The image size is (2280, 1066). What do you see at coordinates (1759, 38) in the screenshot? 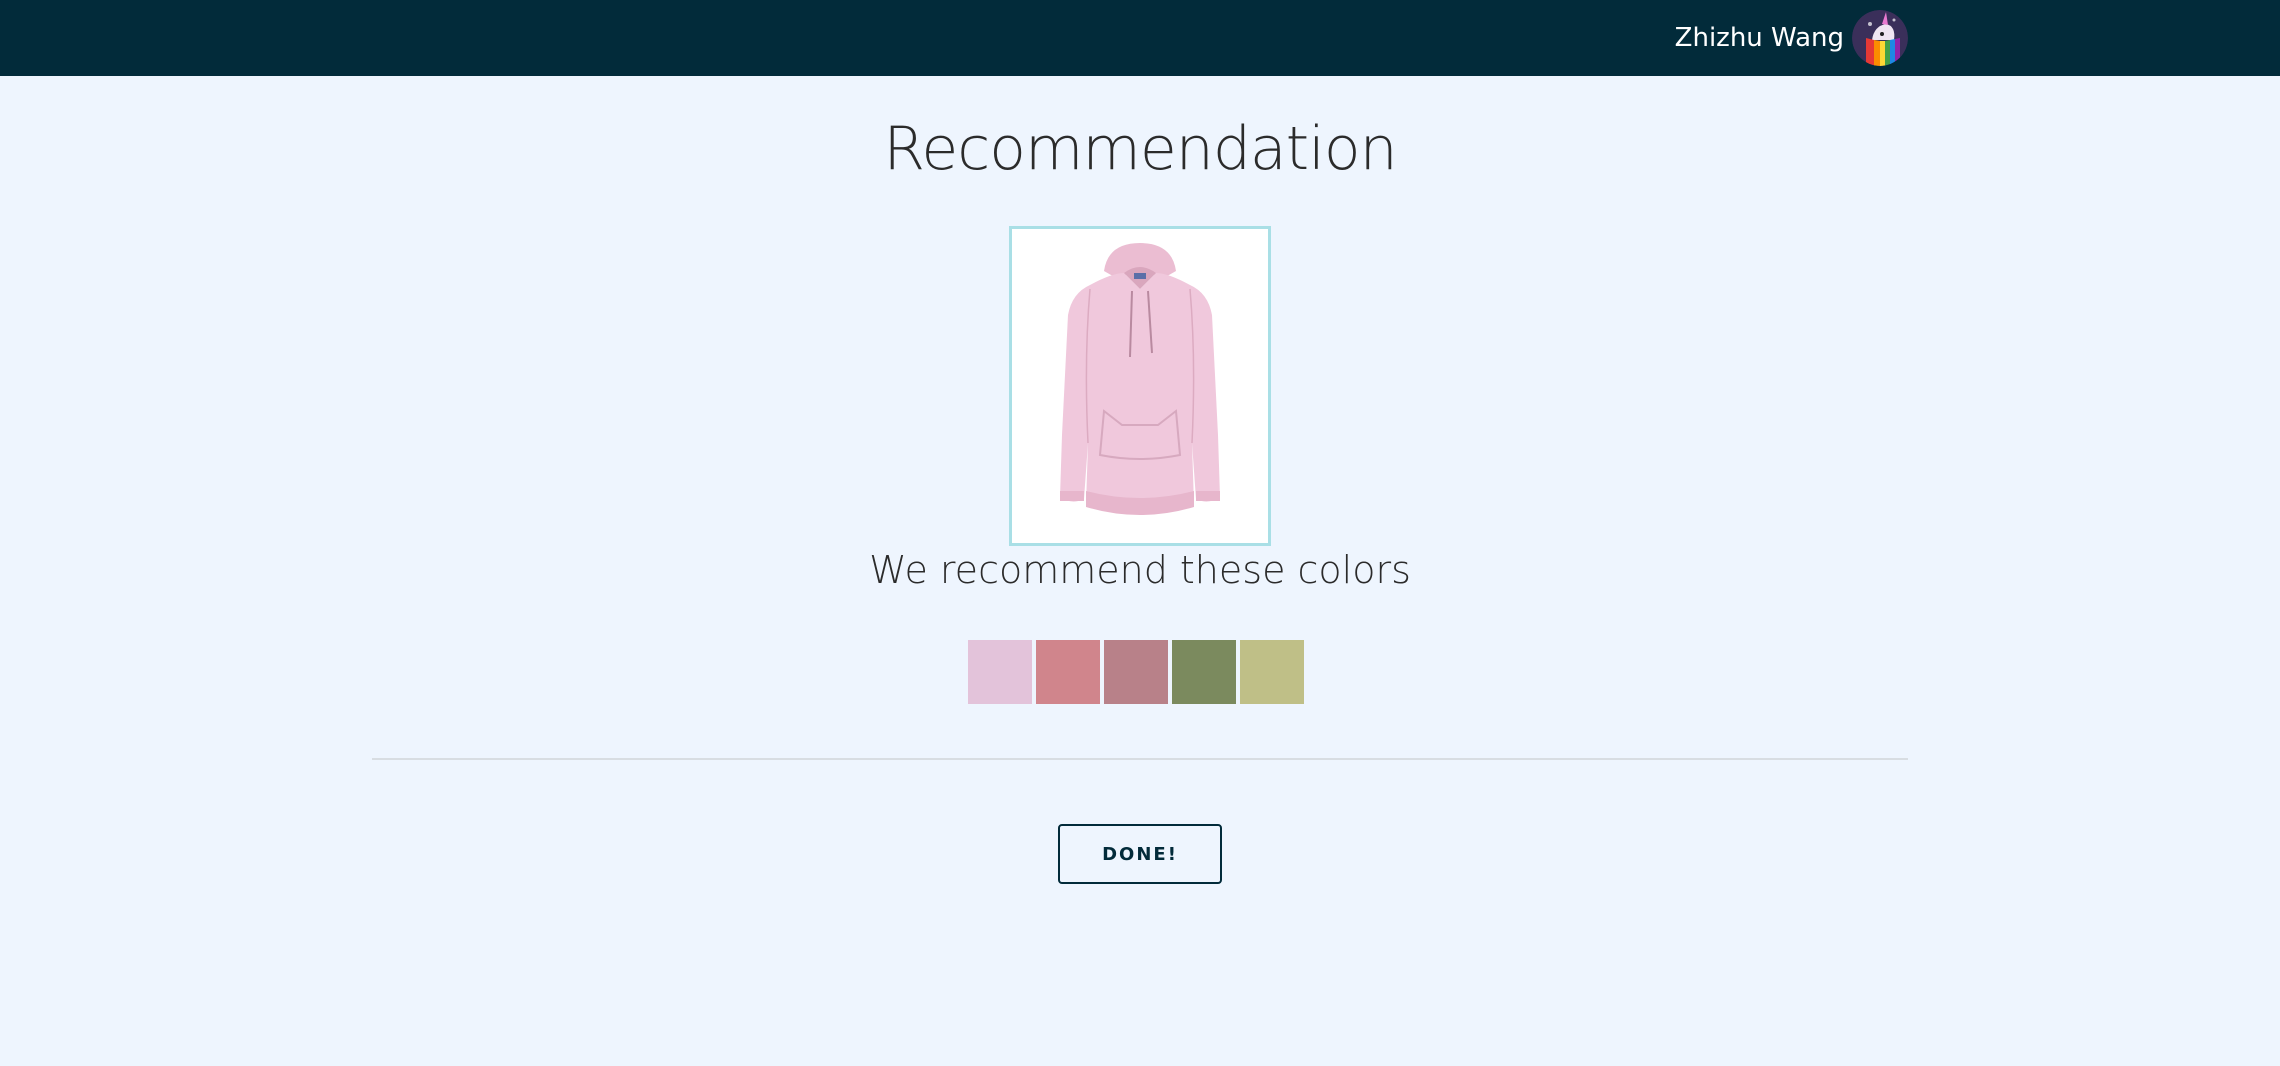
I see `user-name: Zhizhu Wang` at bounding box center [1759, 38].